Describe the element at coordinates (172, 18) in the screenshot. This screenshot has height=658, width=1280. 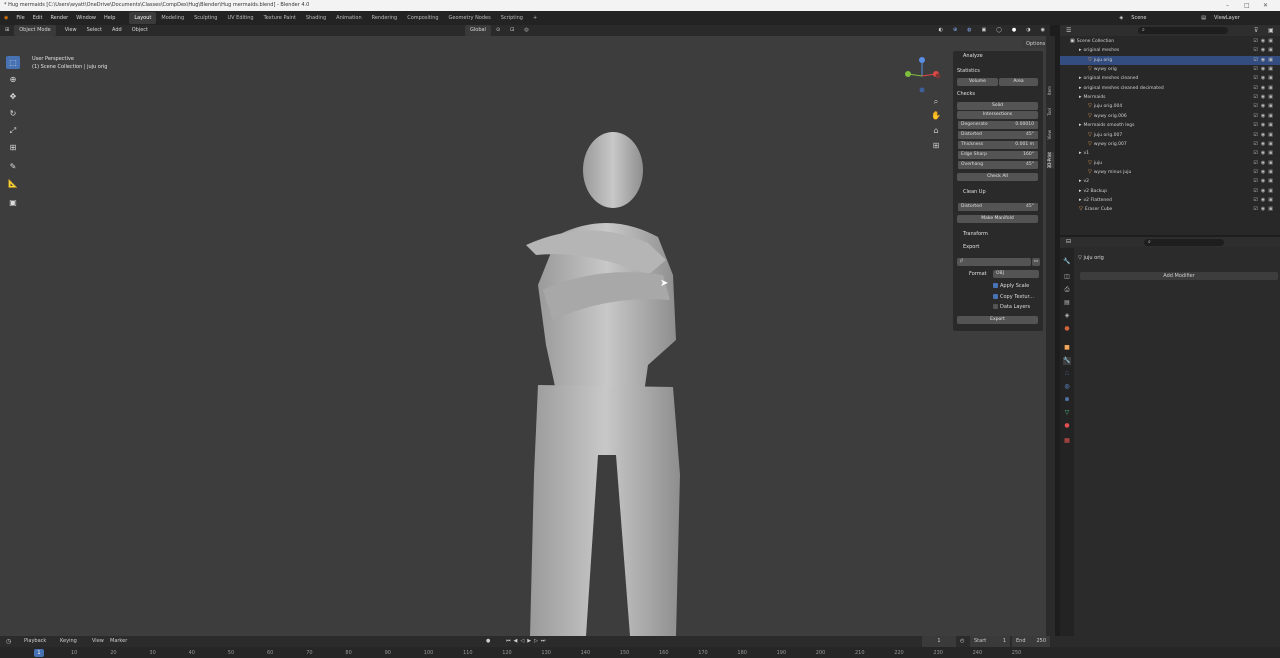
I see `tab-modeling: Modeling` at that location.